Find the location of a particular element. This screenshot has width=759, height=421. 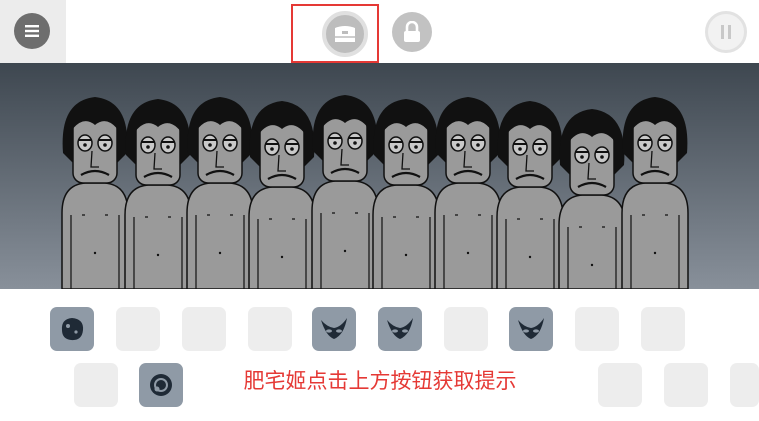

swirl-icon is located at coordinates (161, 385).